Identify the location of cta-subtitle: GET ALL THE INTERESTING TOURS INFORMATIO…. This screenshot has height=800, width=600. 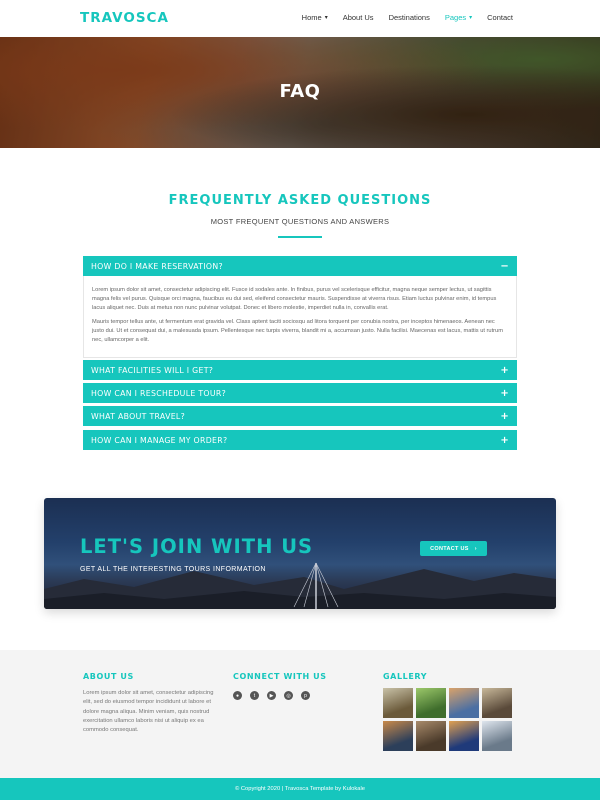
(173, 569).